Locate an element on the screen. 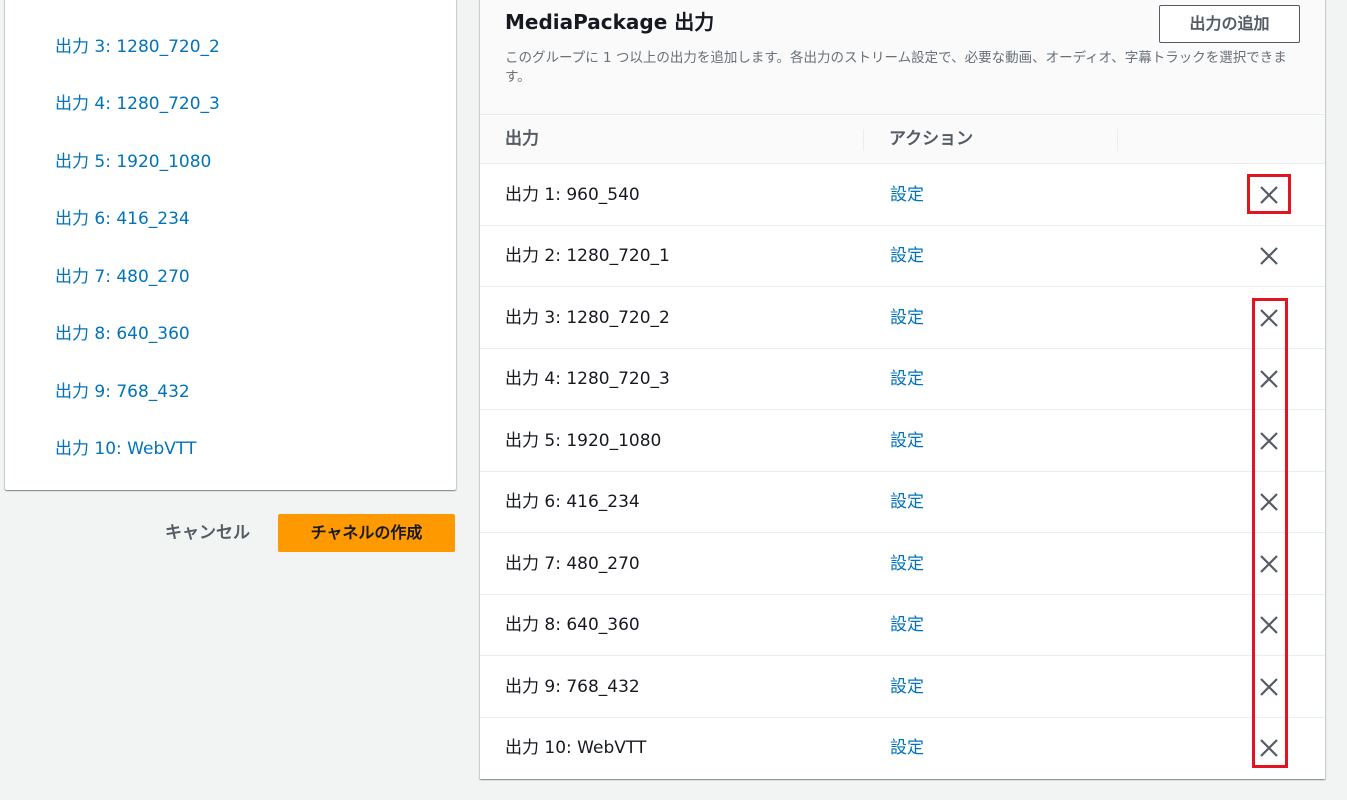 The image size is (1347, 800). output-name: 出力 2: 1280_720_1 is located at coordinates (587, 256).